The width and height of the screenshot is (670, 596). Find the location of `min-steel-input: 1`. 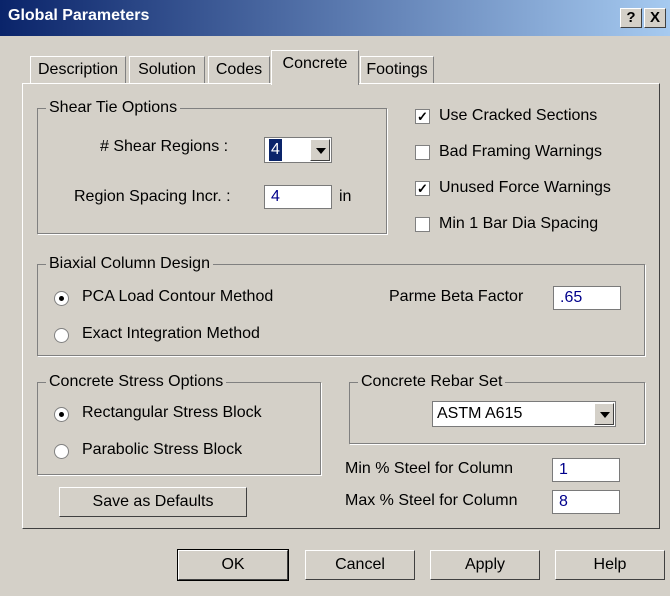

min-steel-input: 1 is located at coordinates (586, 470).